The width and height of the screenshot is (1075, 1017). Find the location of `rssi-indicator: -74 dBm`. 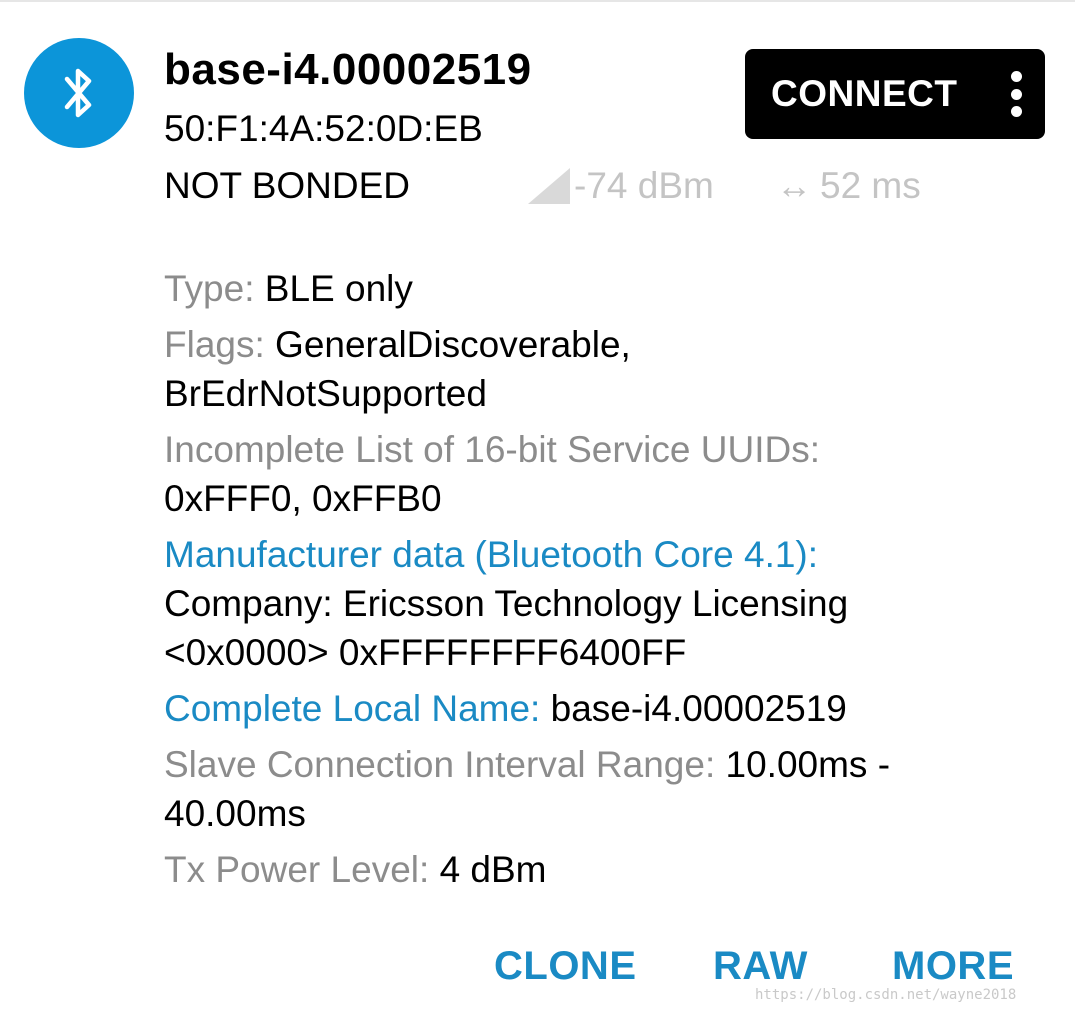

rssi-indicator: -74 dBm is located at coordinates (621, 186).